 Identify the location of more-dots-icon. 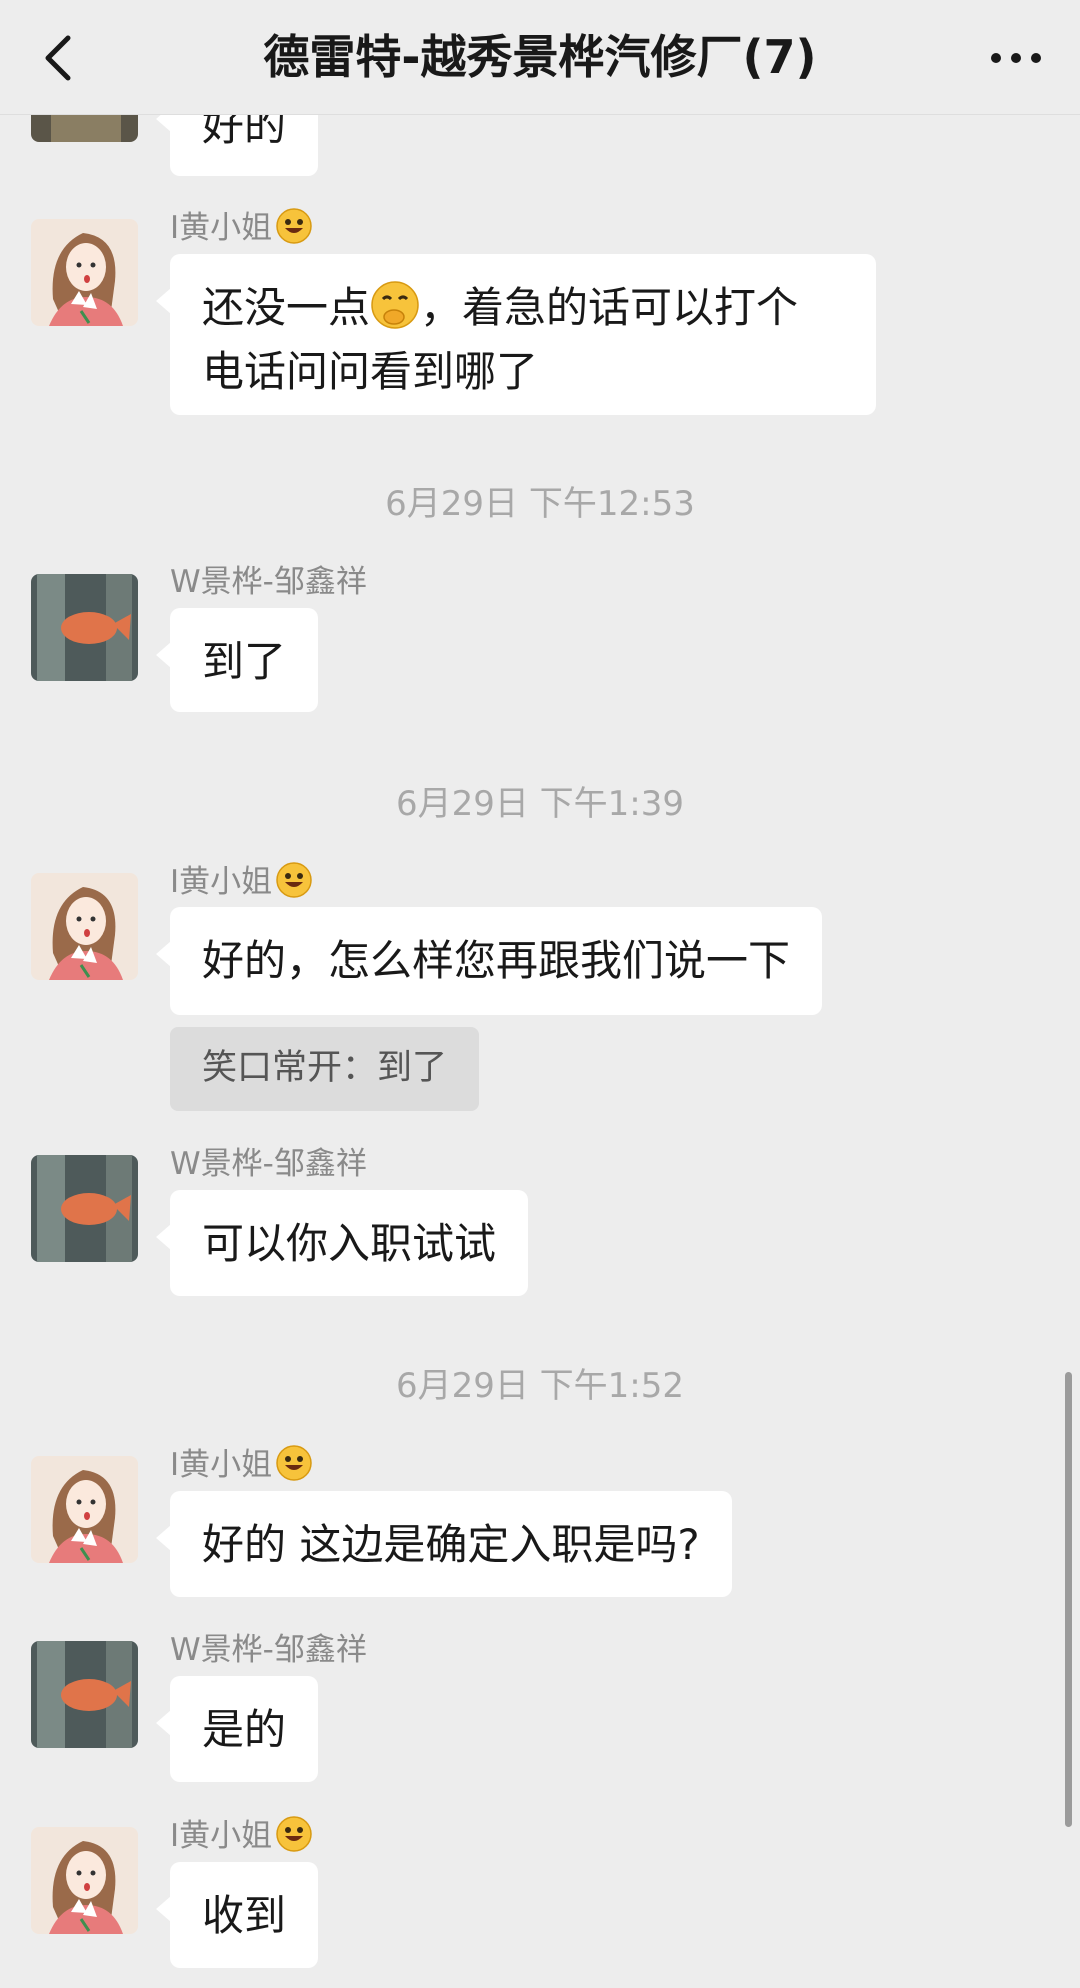
(1016, 66).